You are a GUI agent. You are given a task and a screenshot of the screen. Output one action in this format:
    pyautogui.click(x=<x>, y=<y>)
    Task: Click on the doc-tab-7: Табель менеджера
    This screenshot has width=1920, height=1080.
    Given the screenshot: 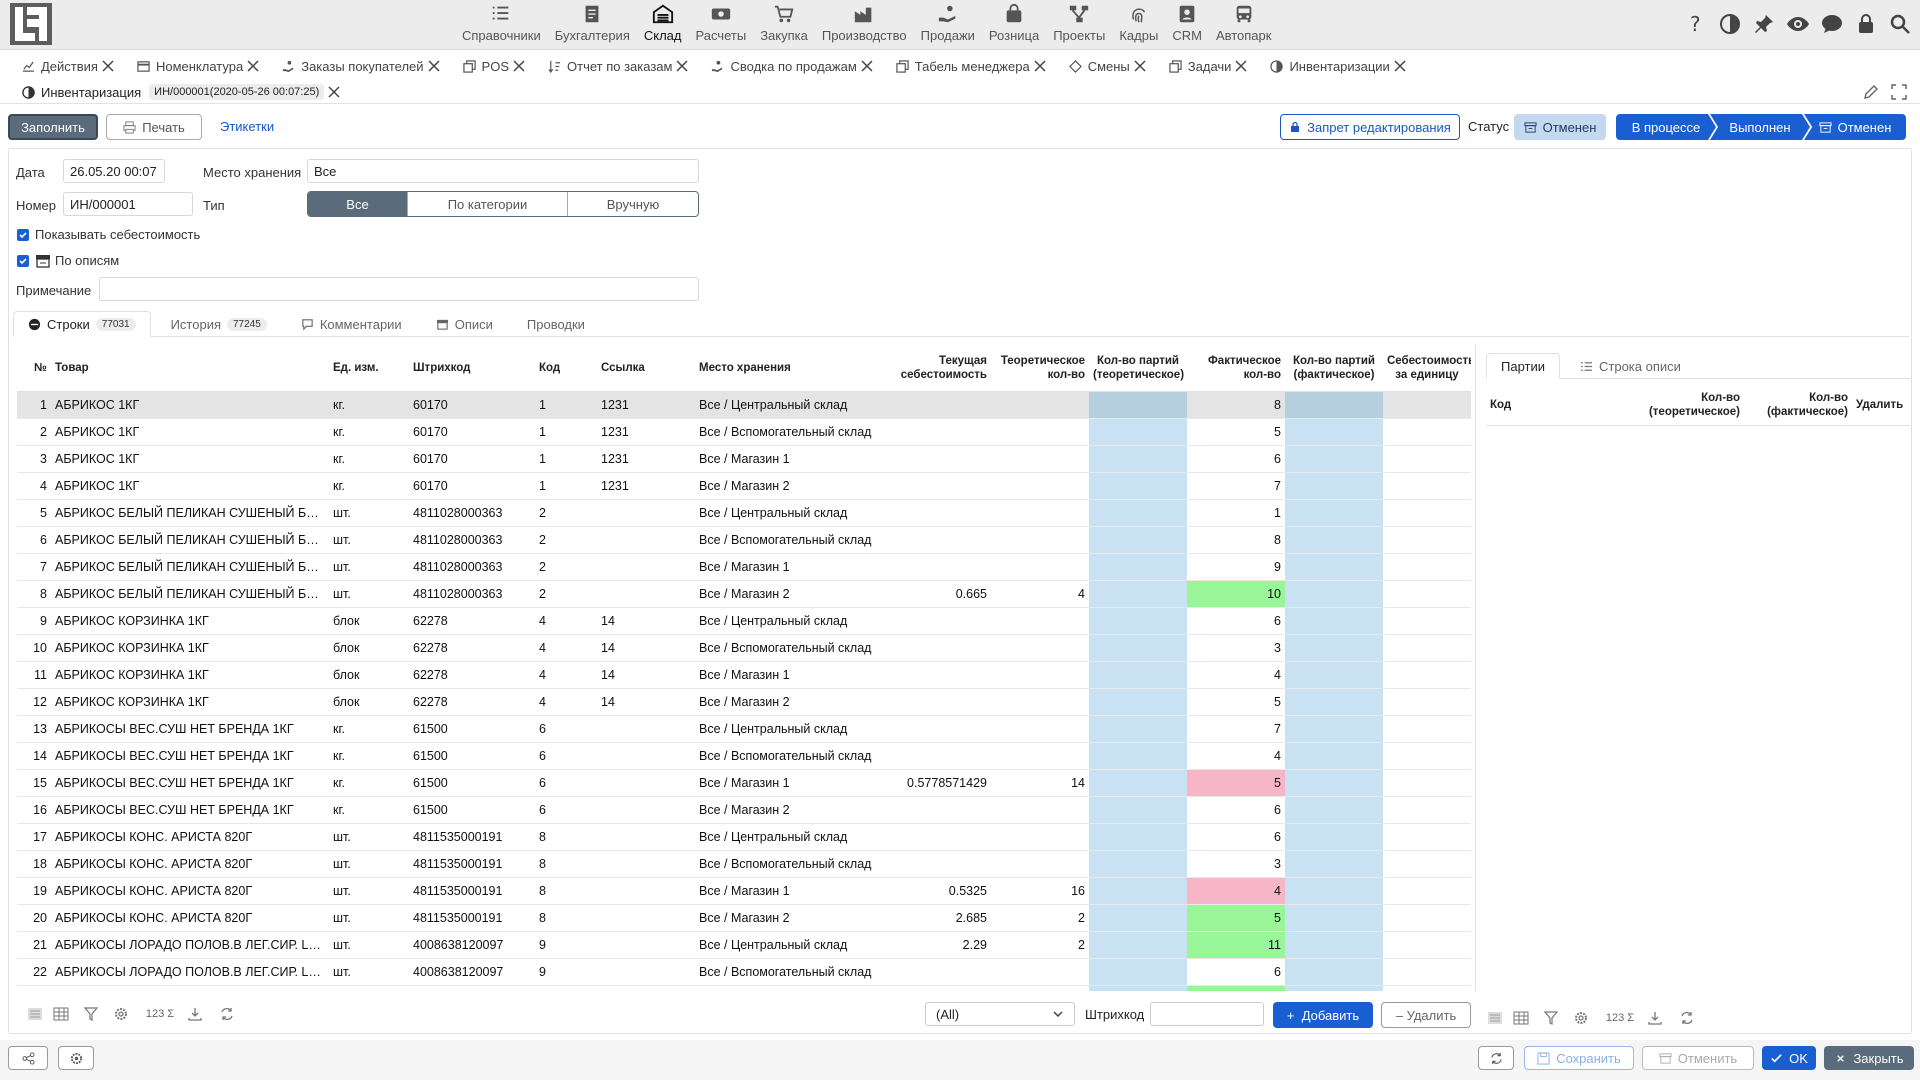 What is the action you would take?
    pyautogui.click(x=975, y=66)
    